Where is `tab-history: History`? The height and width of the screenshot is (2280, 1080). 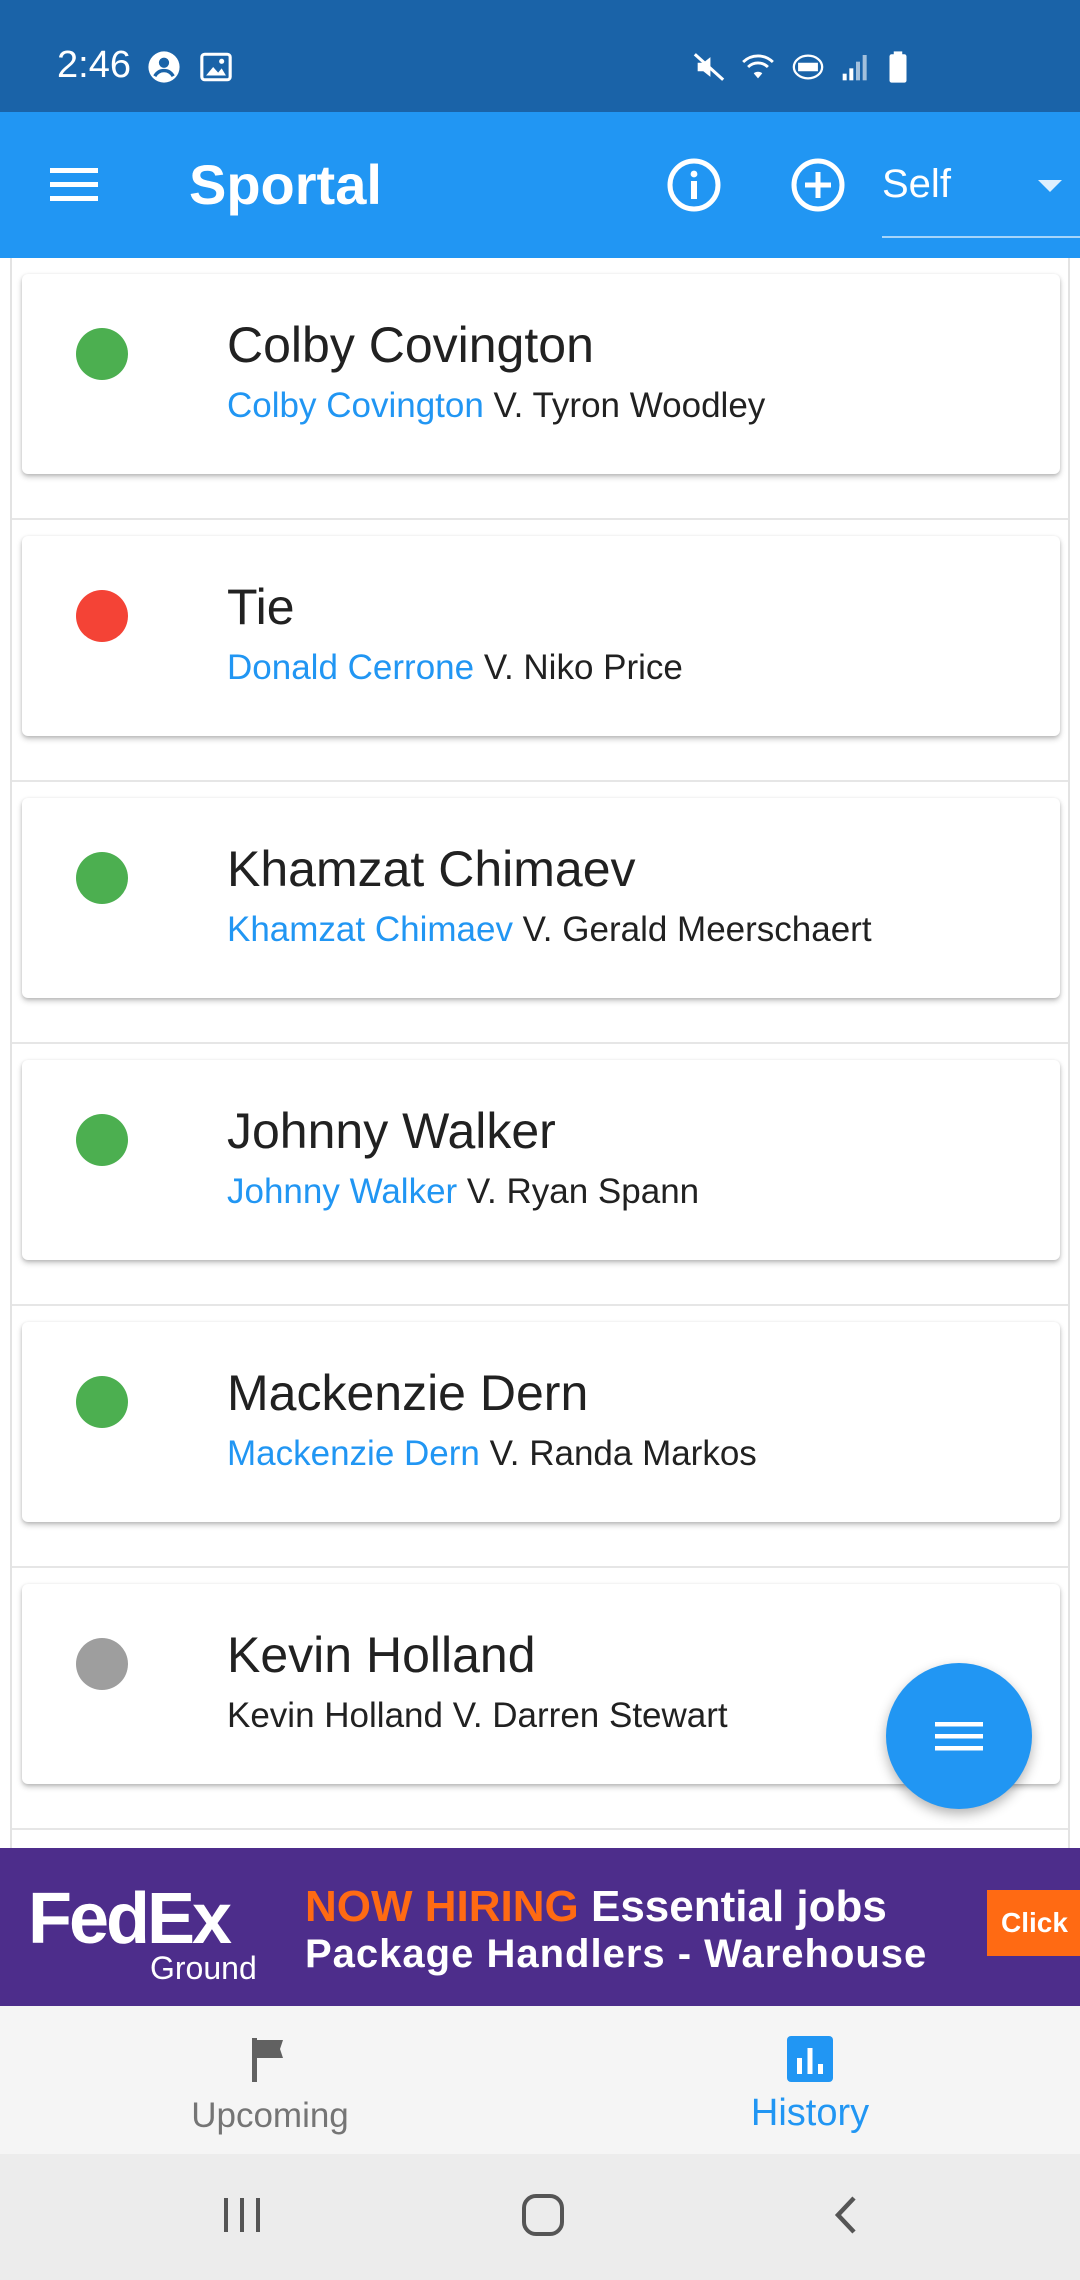
tab-history: History is located at coordinates (810, 2080).